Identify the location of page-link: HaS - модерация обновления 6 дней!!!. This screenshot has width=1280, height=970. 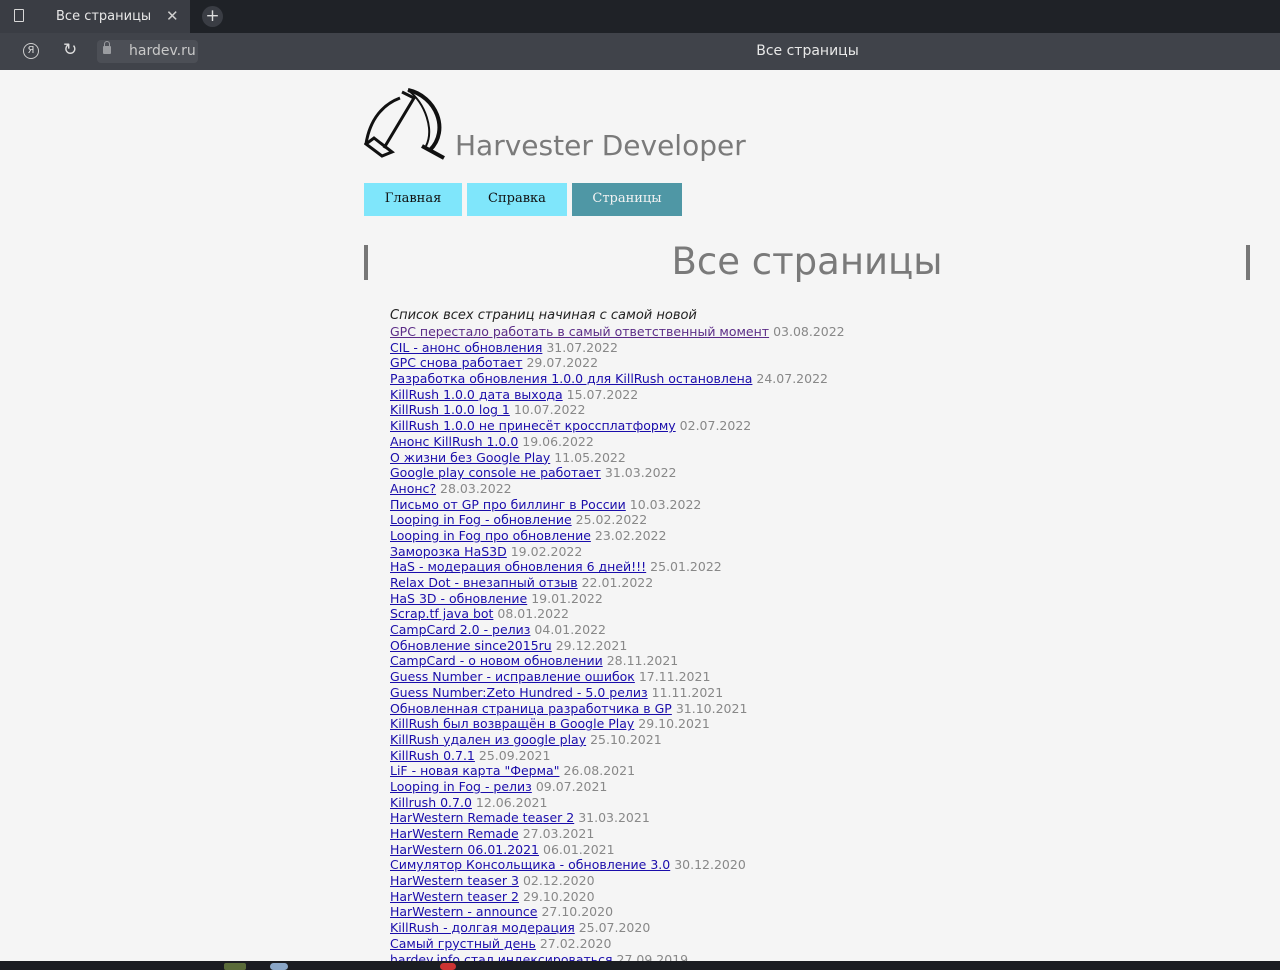
(518, 566).